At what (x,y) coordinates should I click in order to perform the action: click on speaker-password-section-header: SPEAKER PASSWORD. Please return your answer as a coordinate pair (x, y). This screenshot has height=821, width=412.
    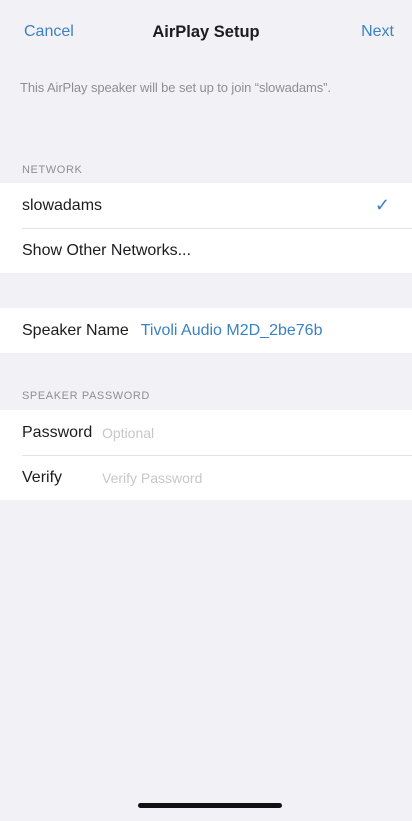
    Looking at the image, I should click on (86, 396).